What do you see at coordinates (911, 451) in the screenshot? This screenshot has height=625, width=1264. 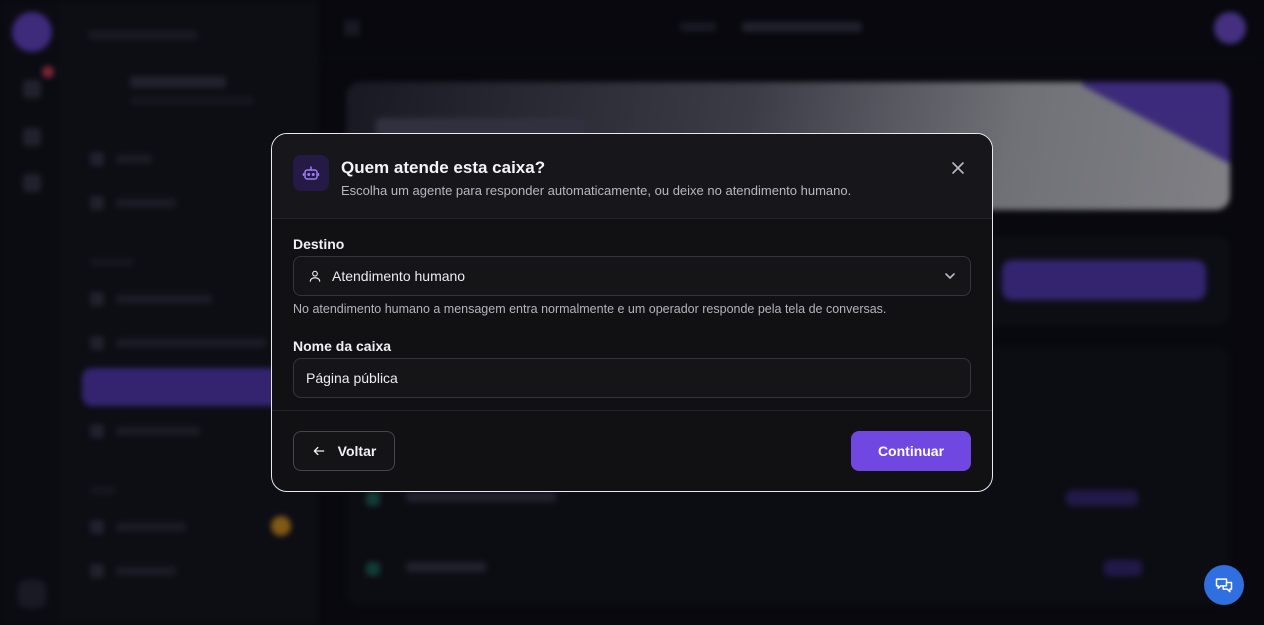 I see `continue-button: Continuar` at bounding box center [911, 451].